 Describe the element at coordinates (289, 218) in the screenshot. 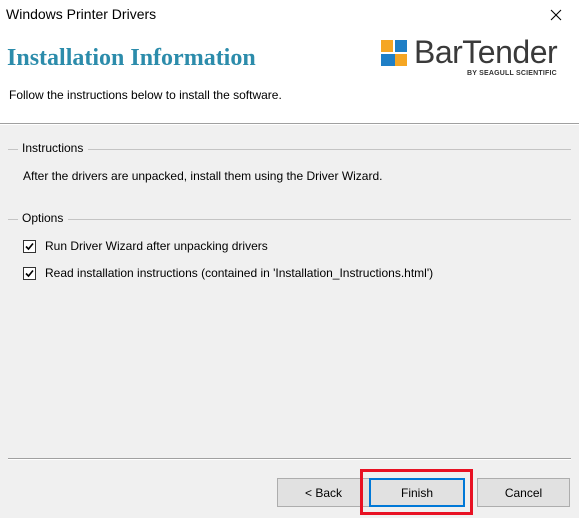

I see `options-group: Options` at that location.